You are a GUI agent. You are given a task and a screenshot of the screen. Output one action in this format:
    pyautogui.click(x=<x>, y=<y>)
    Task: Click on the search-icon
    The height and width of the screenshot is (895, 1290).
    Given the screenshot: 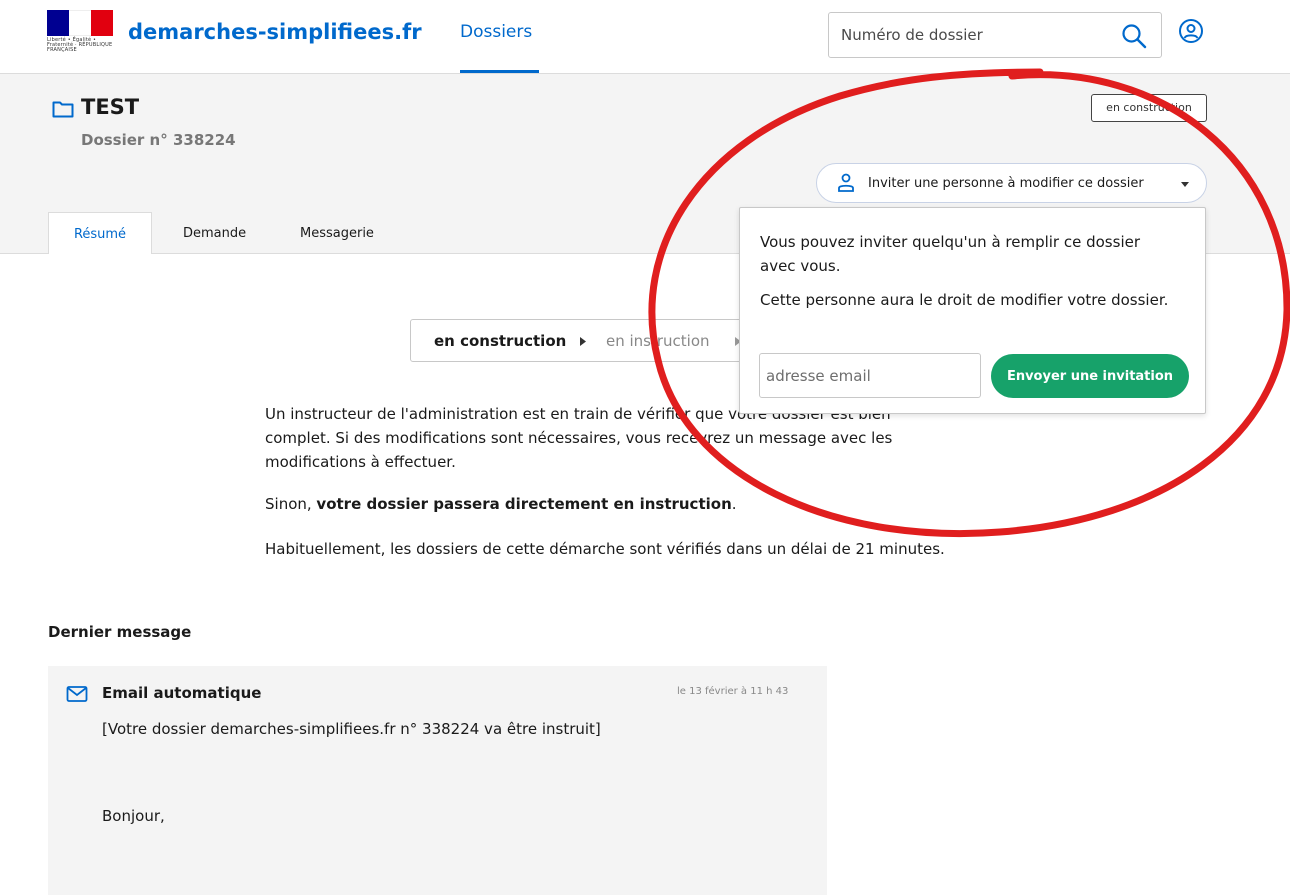 What is the action you would take?
    pyautogui.click(x=1134, y=36)
    